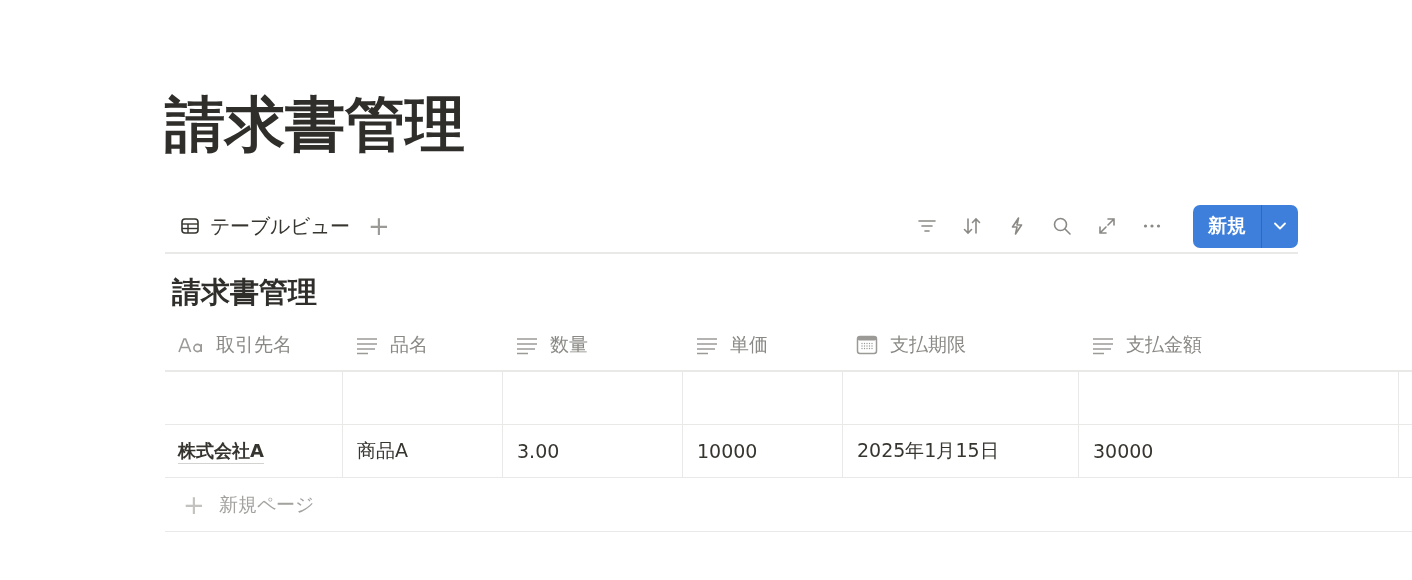  I want to click on add-view-button: +, so click(379, 226).